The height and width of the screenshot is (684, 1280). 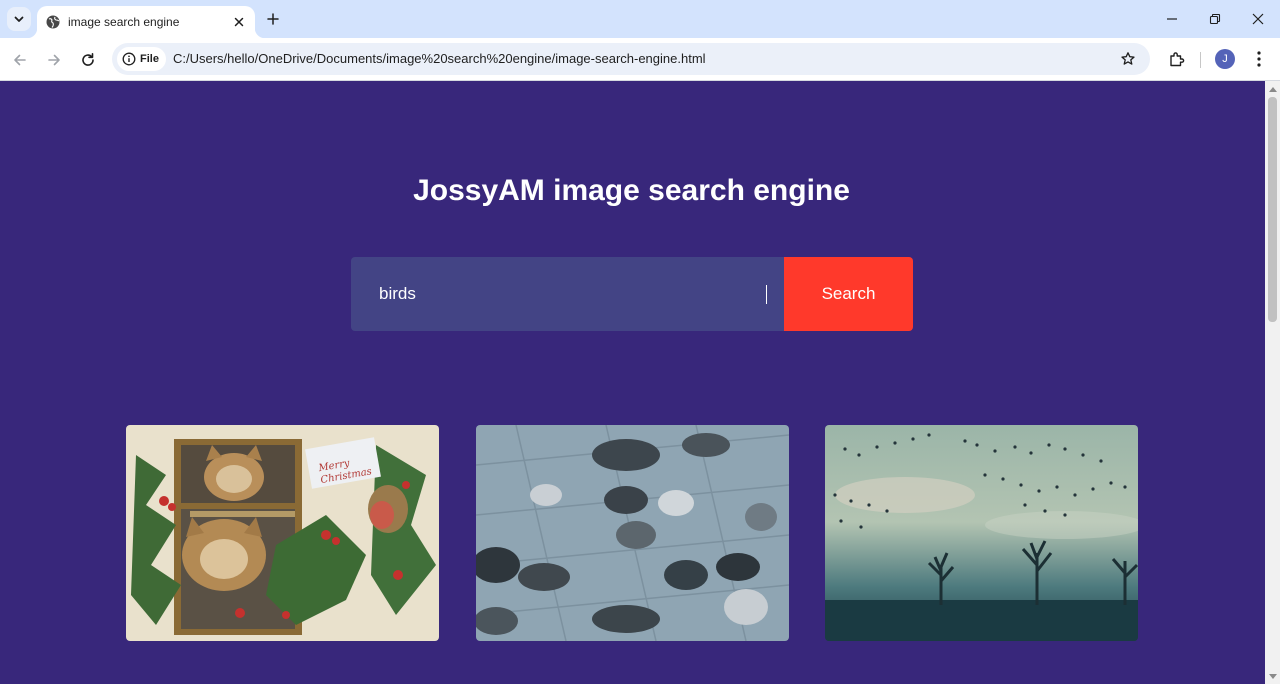 What do you see at coordinates (1272, 209) in the screenshot?
I see `scrollbar-thumb` at bounding box center [1272, 209].